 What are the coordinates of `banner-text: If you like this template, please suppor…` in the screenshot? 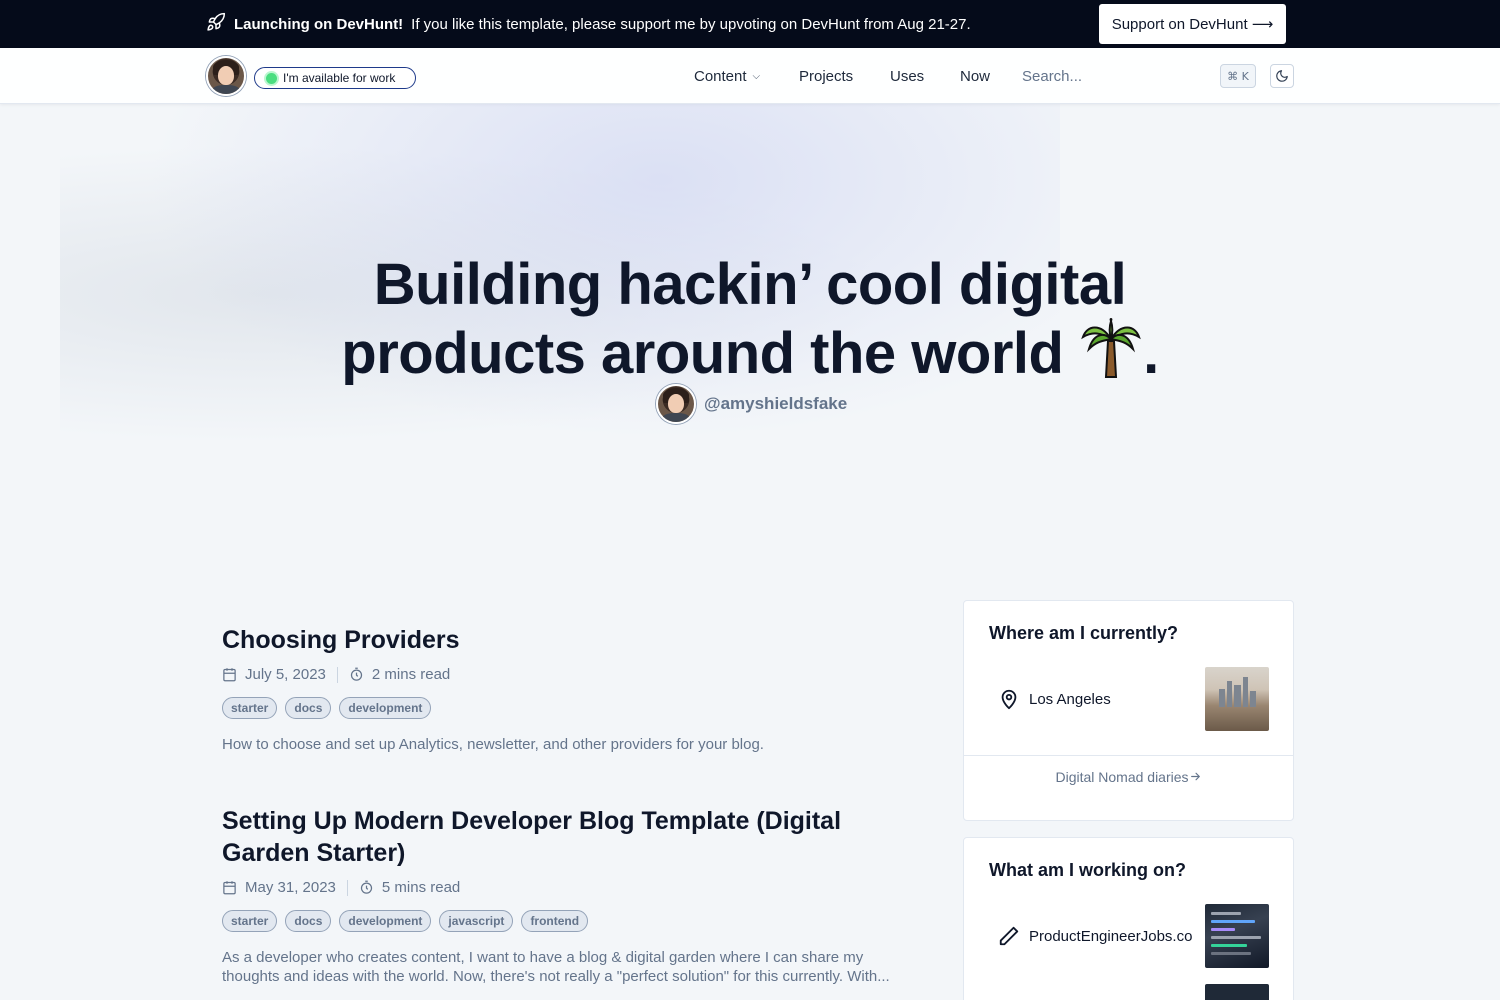 It's located at (691, 24).